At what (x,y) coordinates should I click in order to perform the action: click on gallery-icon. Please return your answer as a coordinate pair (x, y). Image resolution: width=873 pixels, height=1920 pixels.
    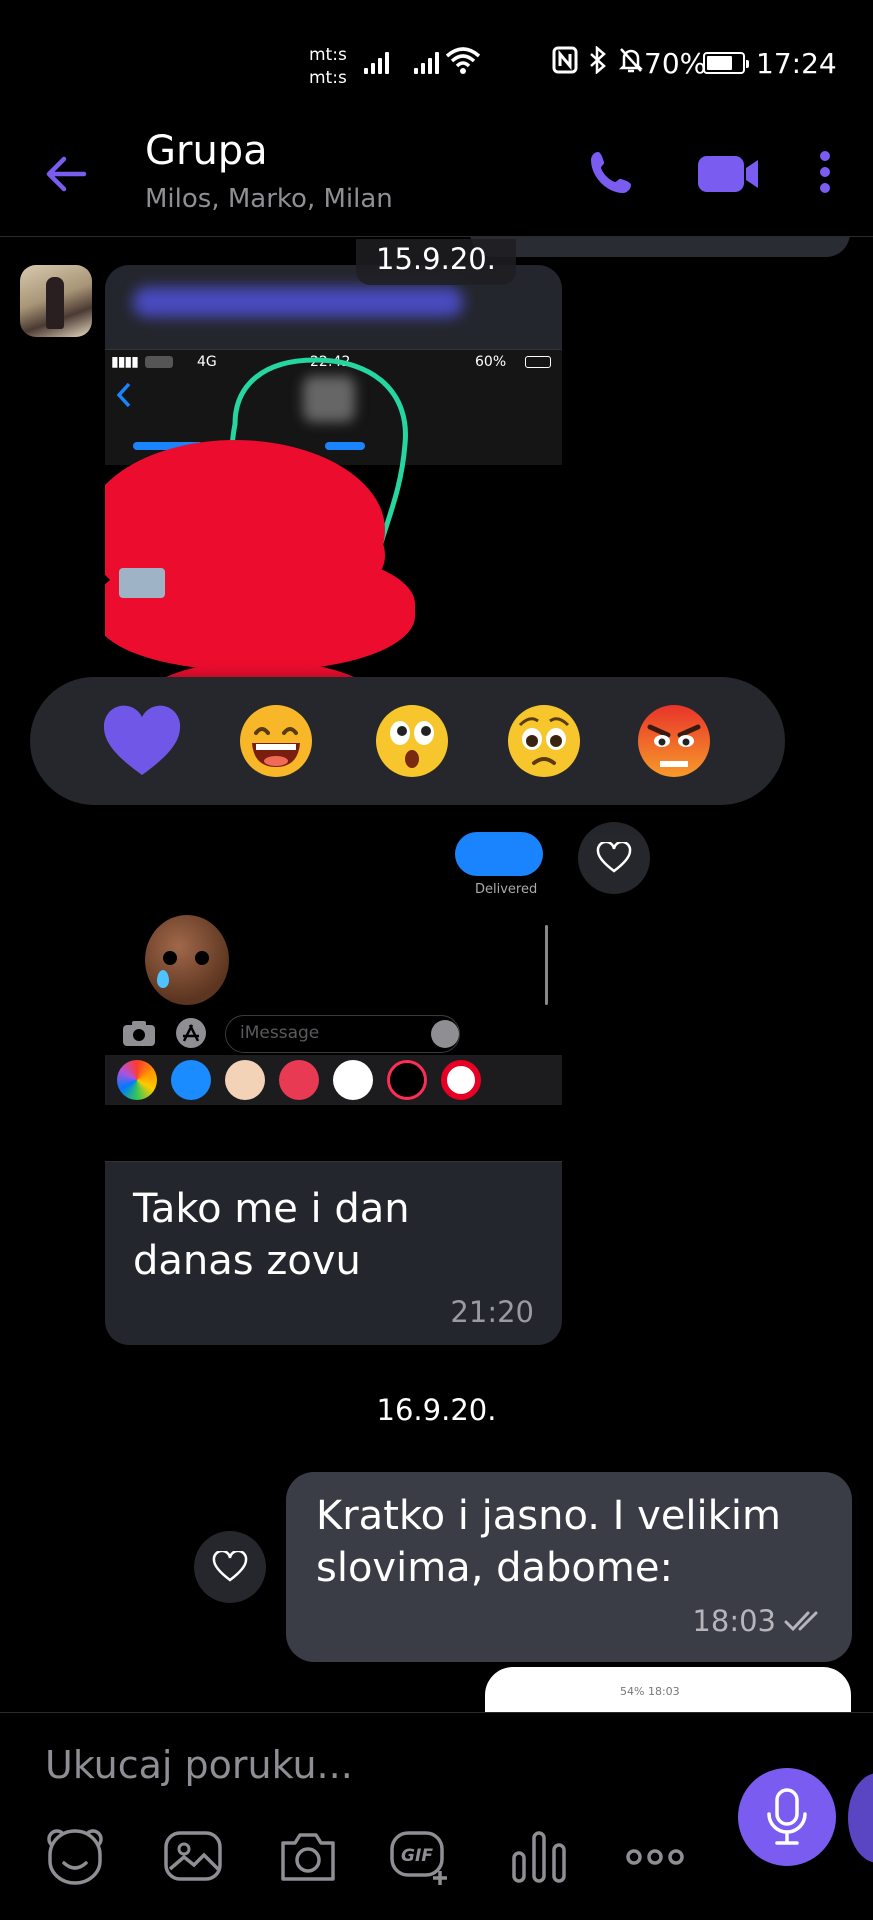
    Looking at the image, I should click on (193, 1856).